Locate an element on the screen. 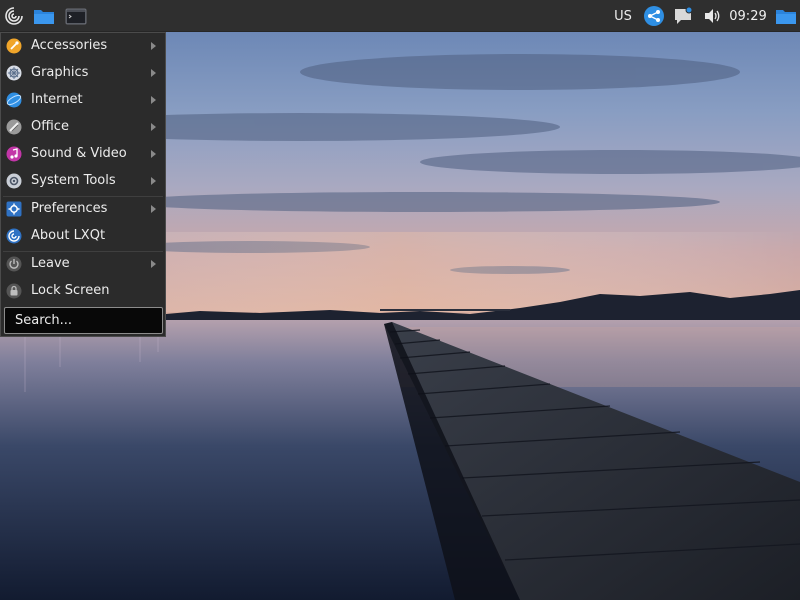 The width and height of the screenshot is (800, 600). network-tray-button is located at coordinates (654, 16).